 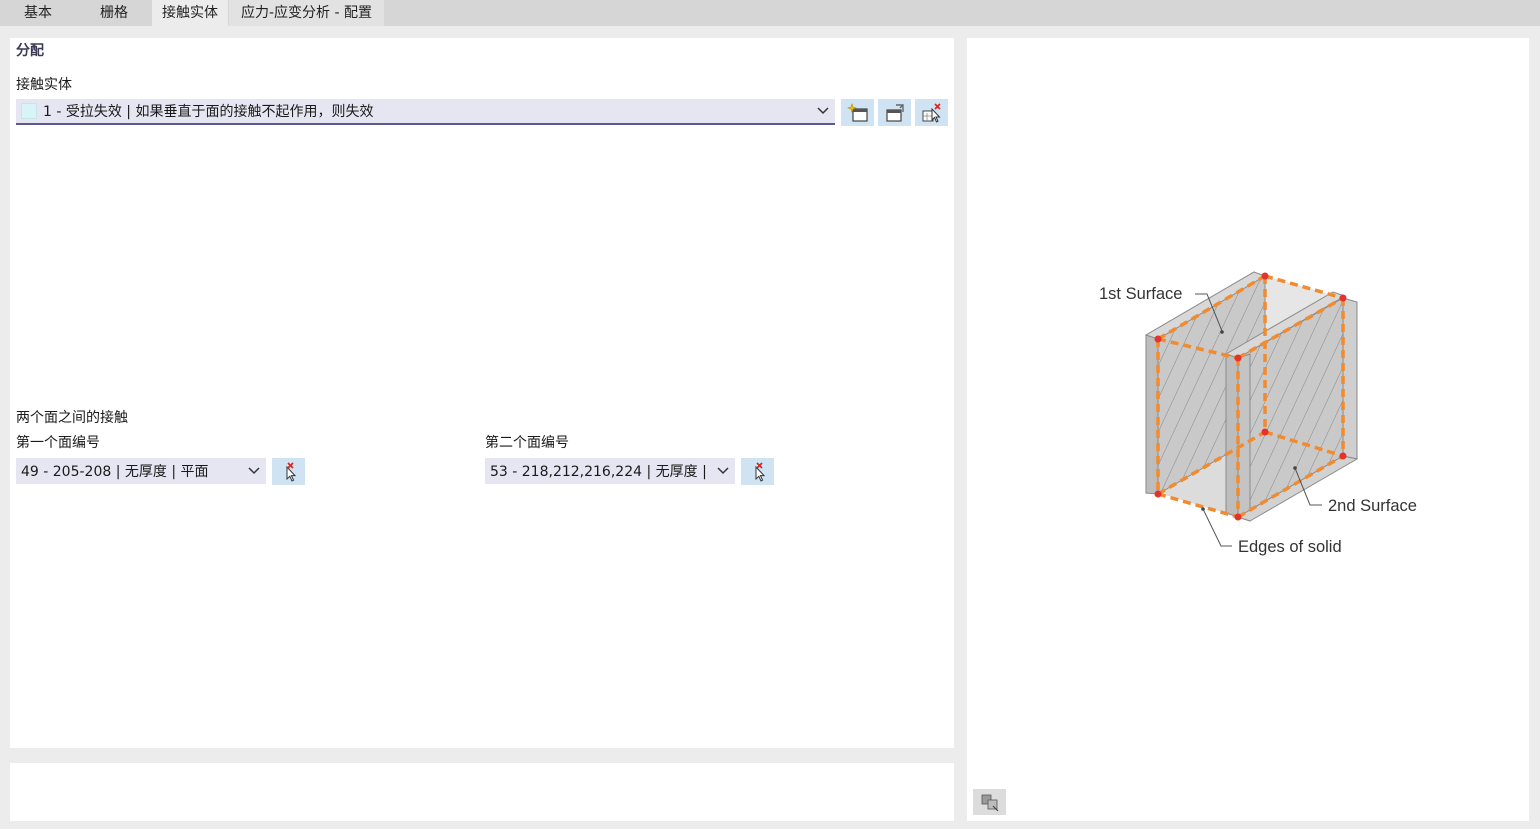 What do you see at coordinates (1290, 547) in the screenshot?
I see `edges-caption: Edges of solid` at bounding box center [1290, 547].